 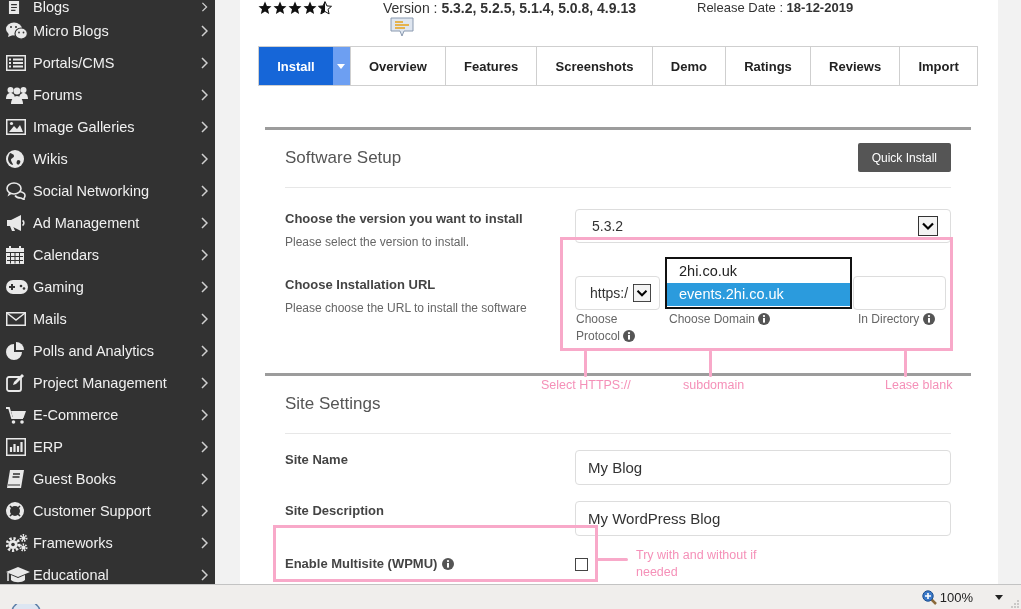 What do you see at coordinates (929, 597) in the screenshot?
I see `zoom-in-icon` at bounding box center [929, 597].